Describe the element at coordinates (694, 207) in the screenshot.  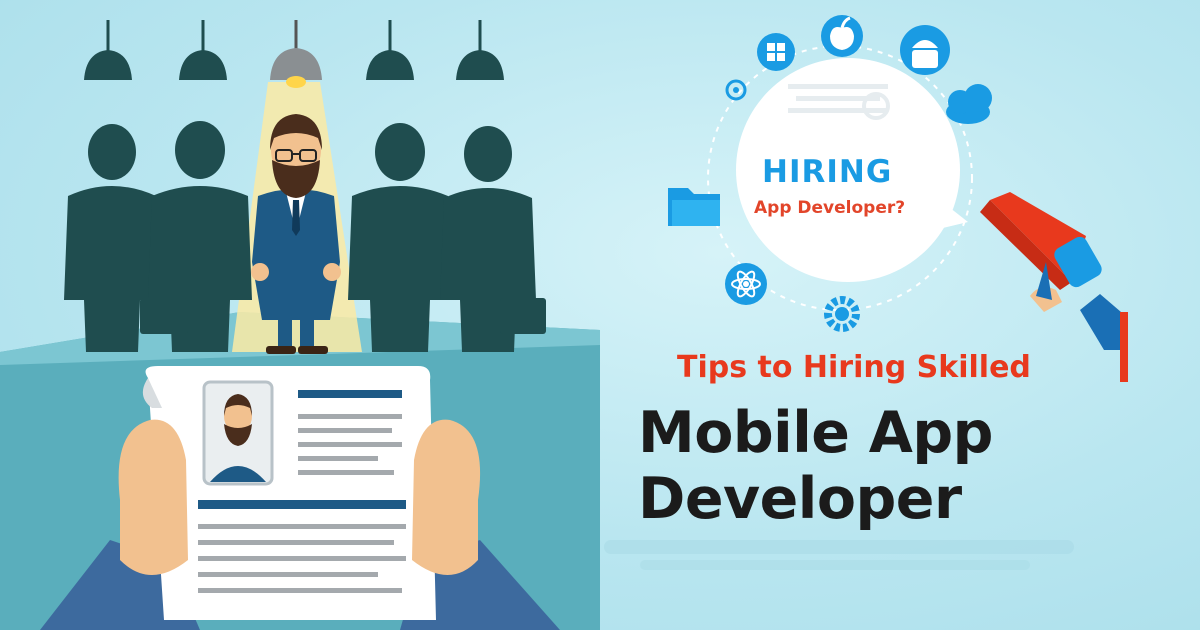
I see `folder-icon` at that location.